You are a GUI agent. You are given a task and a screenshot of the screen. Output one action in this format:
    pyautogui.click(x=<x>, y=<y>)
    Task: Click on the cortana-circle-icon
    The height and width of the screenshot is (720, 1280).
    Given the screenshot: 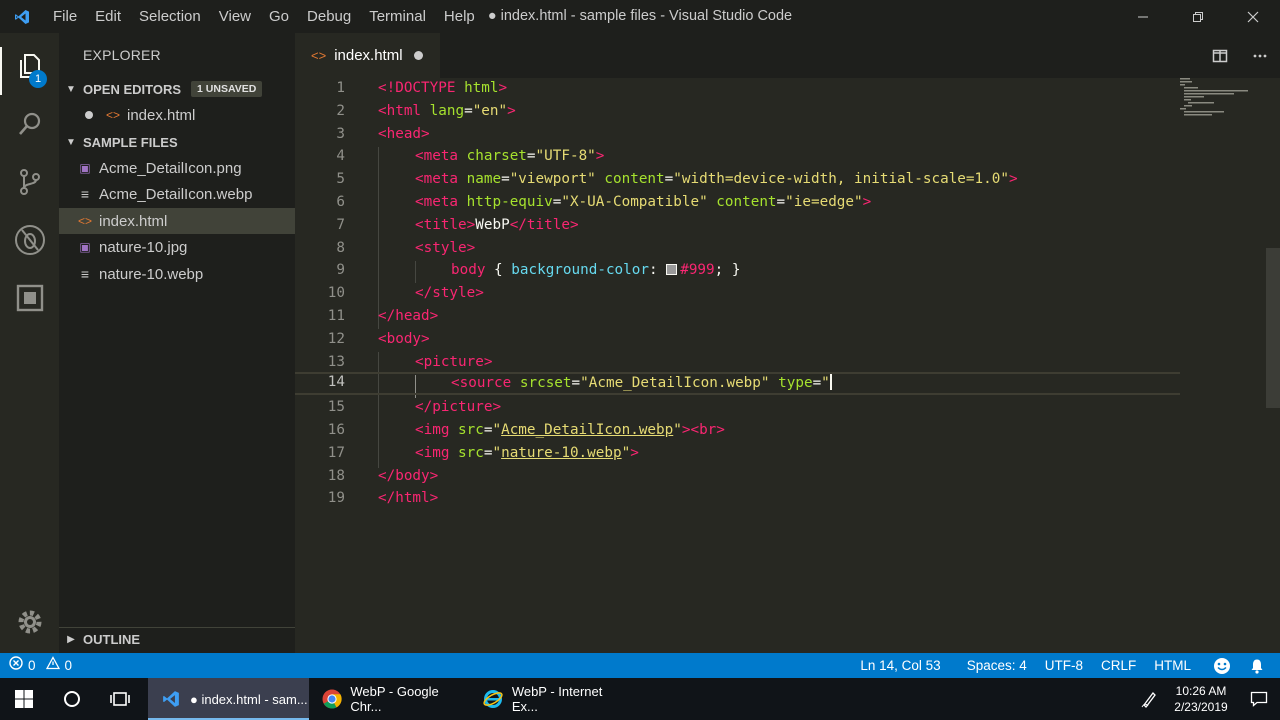 What is the action you would take?
    pyautogui.click(x=72, y=699)
    